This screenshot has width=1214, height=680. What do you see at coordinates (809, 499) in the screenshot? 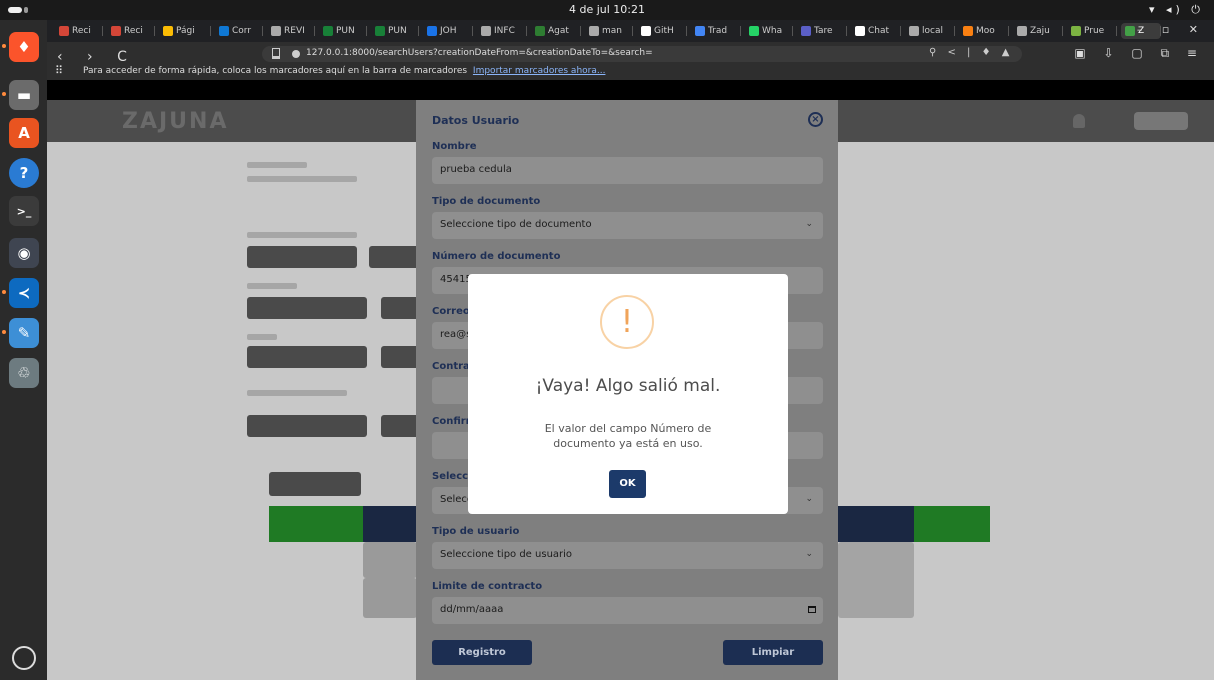
I see `chevron-down-icon: ⌄` at bounding box center [809, 499].